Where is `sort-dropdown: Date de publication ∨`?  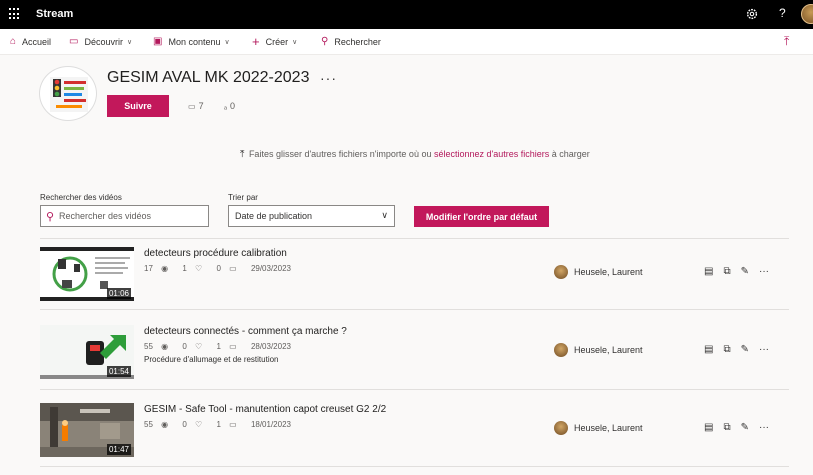 sort-dropdown: Date de publication ∨ is located at coordinates (311, 216).